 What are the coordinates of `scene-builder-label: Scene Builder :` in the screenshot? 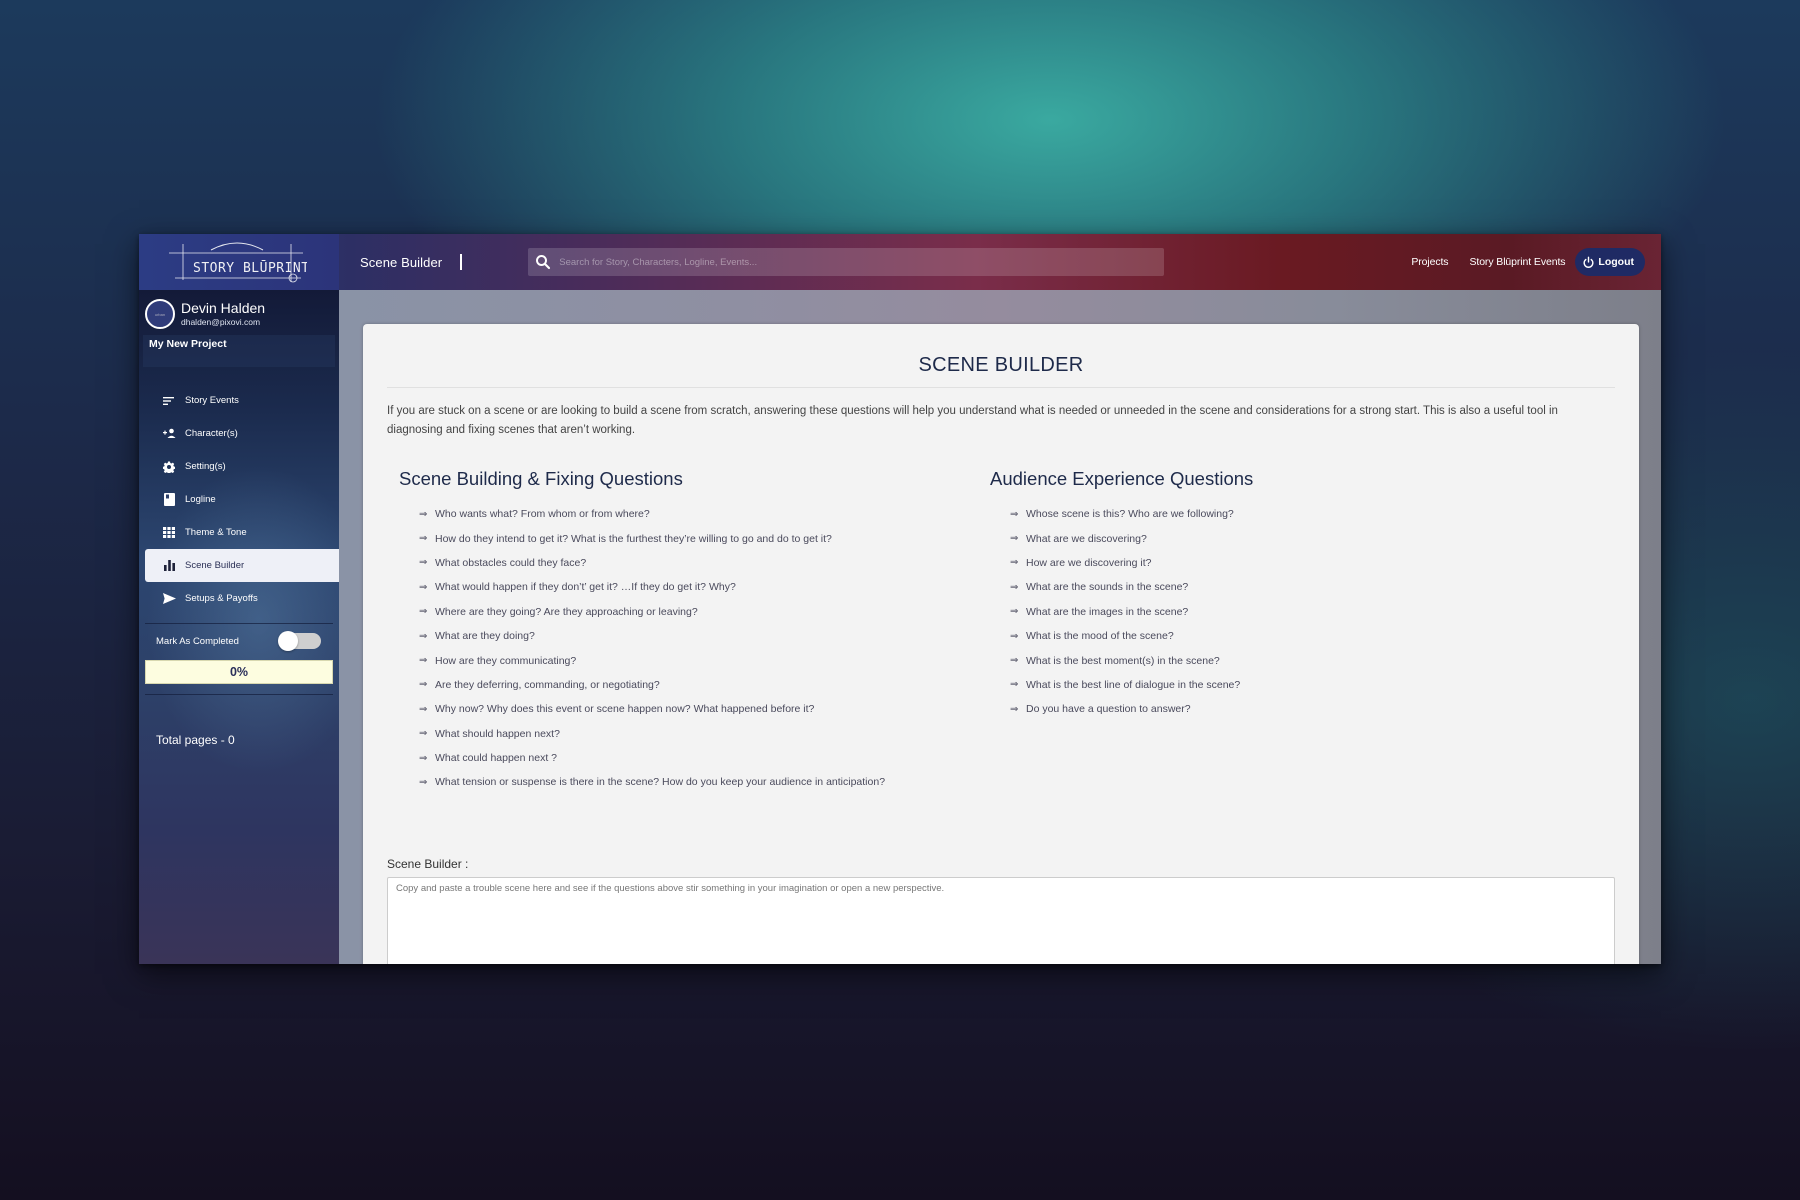 It's located at (428, 863).